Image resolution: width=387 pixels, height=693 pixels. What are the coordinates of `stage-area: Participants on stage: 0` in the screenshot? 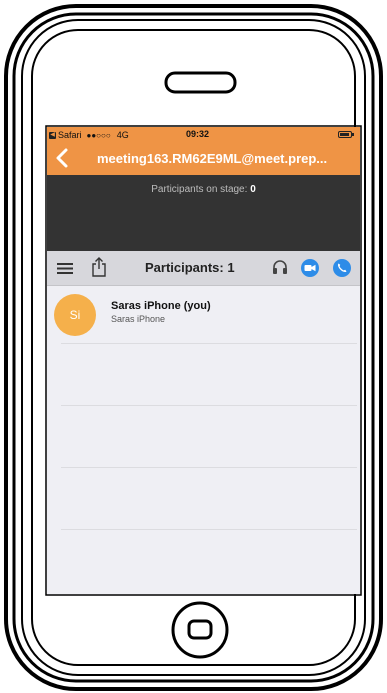 It's located at (203, 213).